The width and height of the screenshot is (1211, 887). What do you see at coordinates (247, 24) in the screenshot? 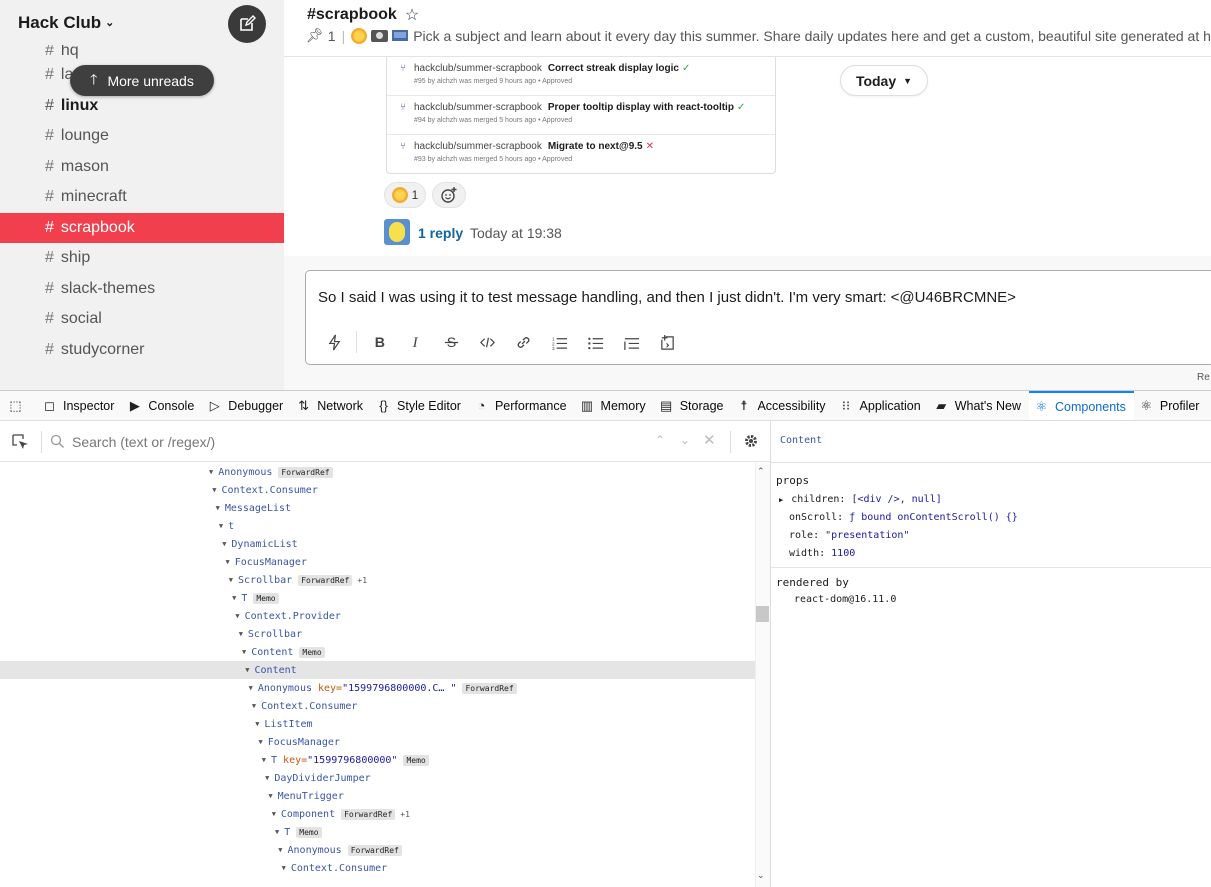
I see `compose-button` at bounding box center [247, 24].